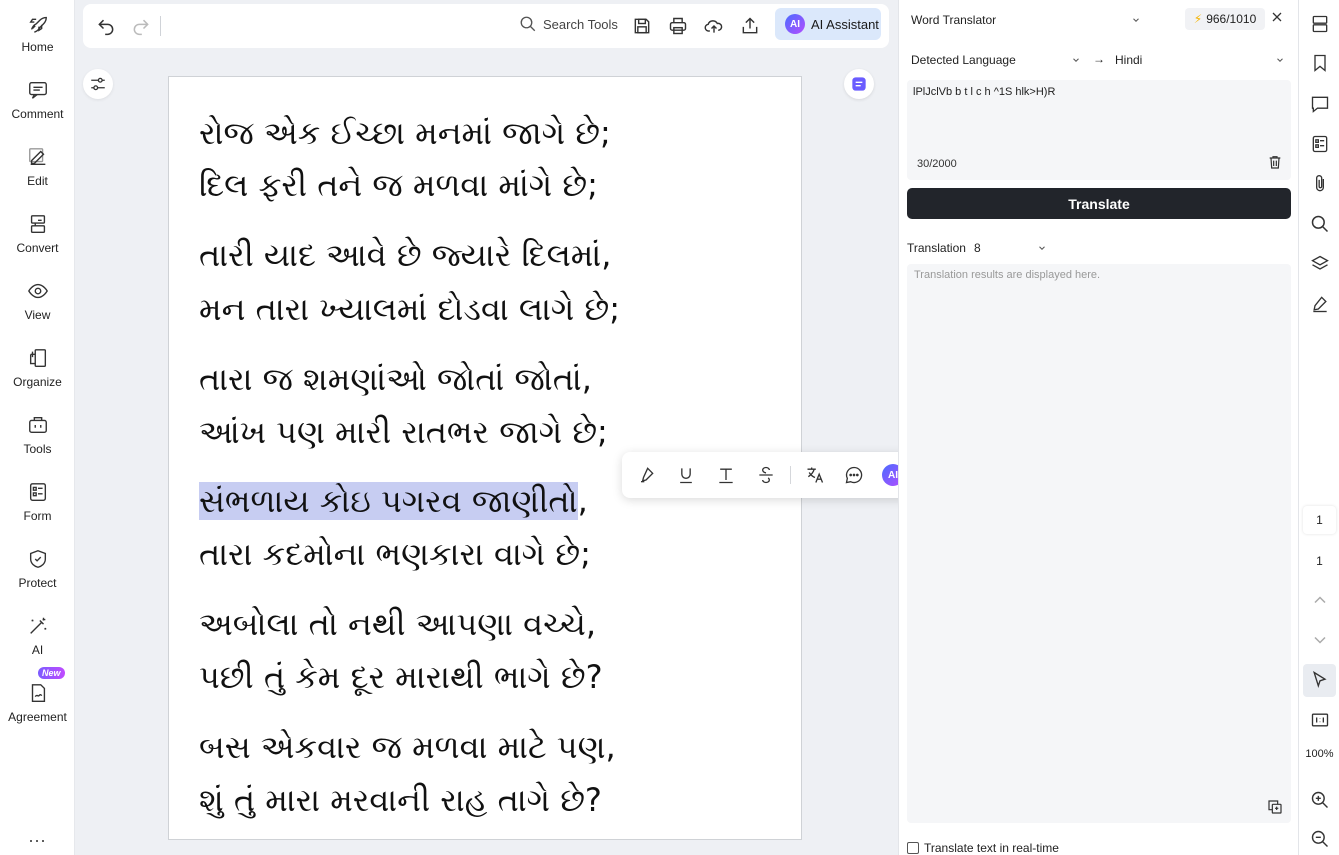  What do you see at coordinates (686, 475) in the screenshot?
I see `underline-button` at bounding box center [686, 475].